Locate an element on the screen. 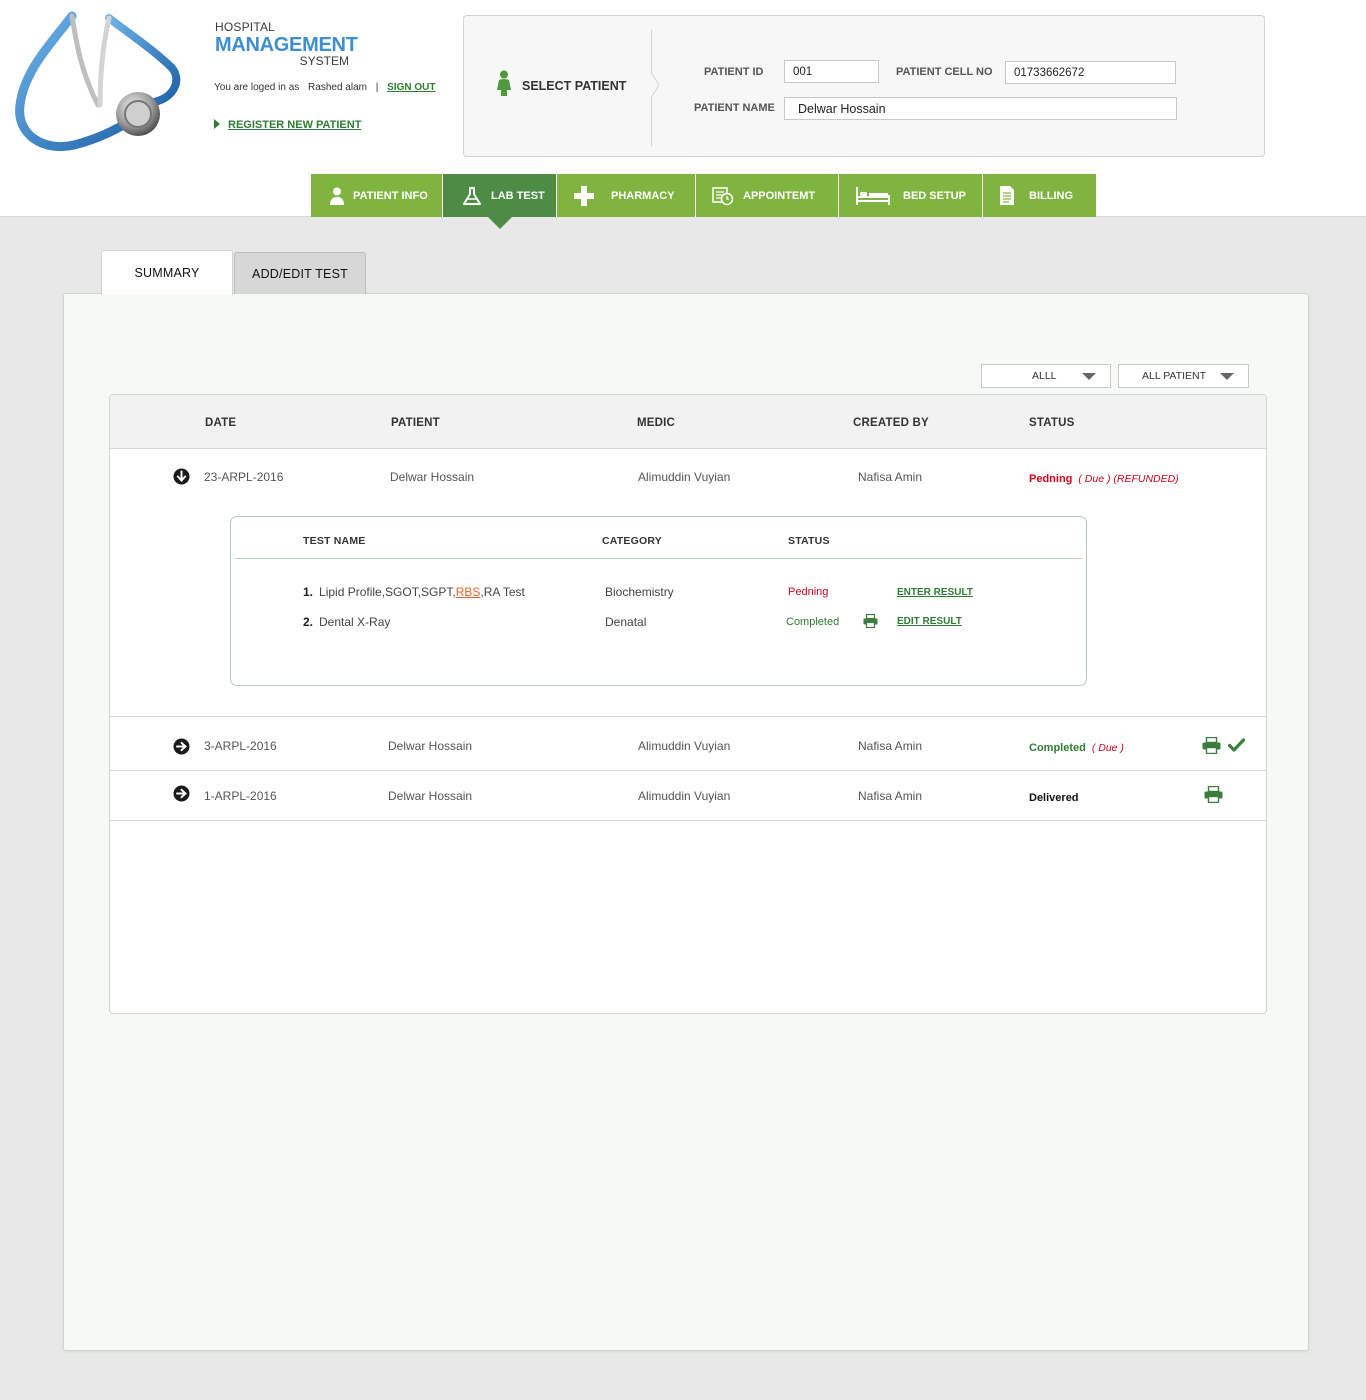  calendar-clock-icon is located at coordinates (723, 196).